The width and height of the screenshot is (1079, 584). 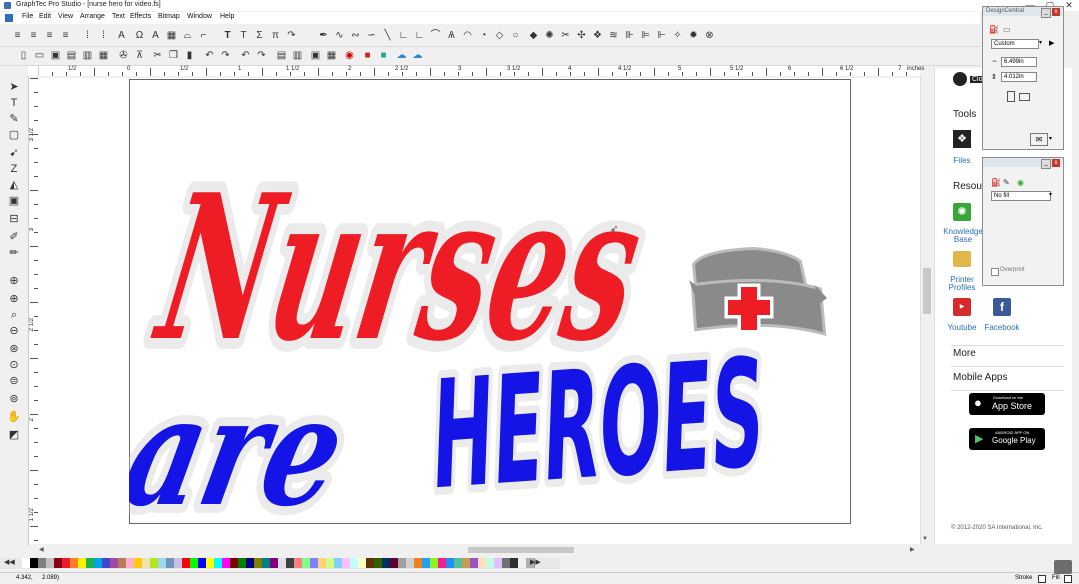 I want to click on text-vertical-icon: T, so click(x=243, y=35).